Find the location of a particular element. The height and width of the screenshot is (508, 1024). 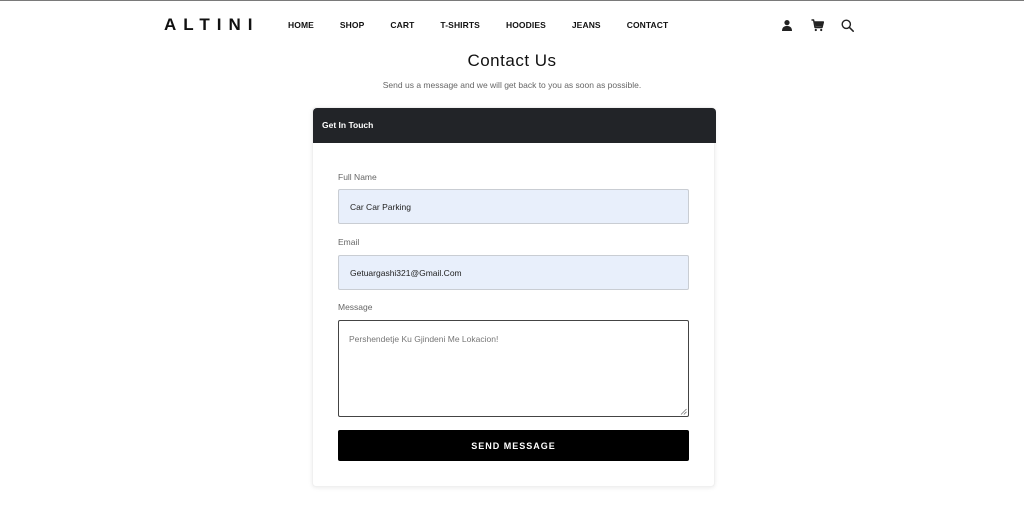

full-name-value: Car Car Parking is located at coordinates (380, 207).